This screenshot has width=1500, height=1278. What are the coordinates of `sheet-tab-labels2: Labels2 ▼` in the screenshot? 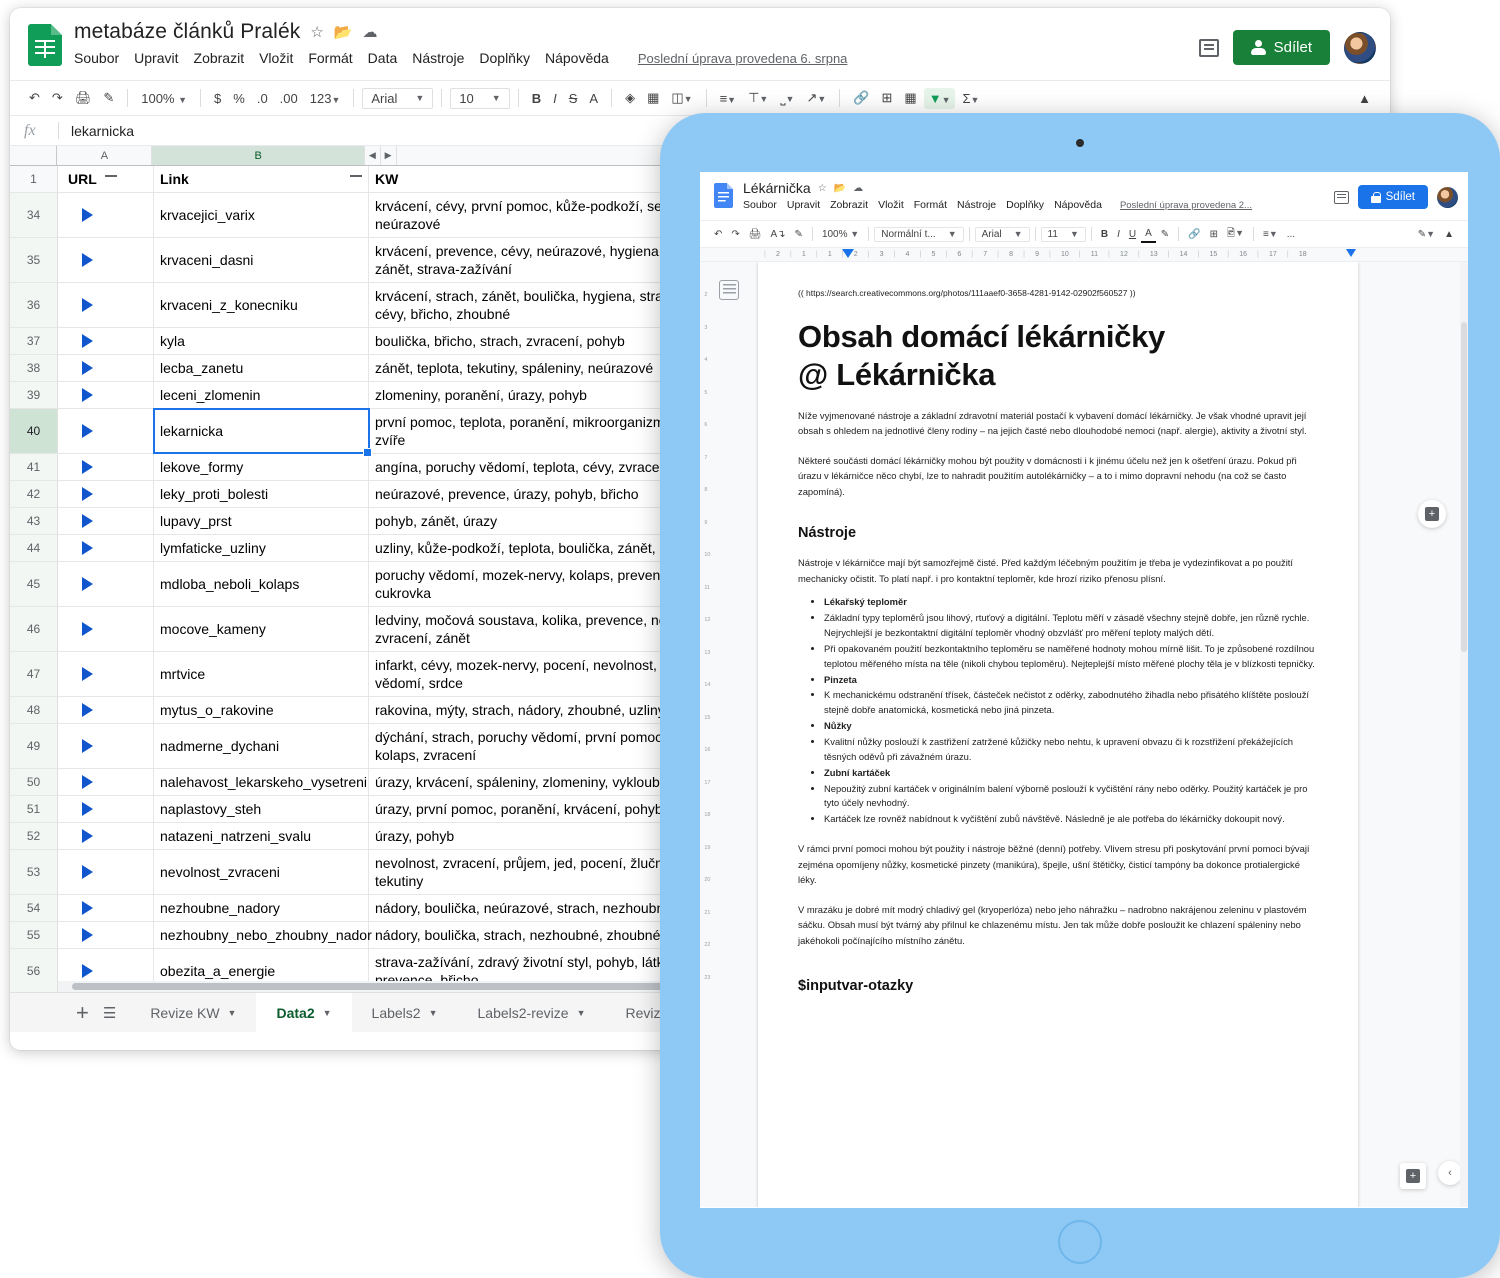 It's located at (405, 1013).